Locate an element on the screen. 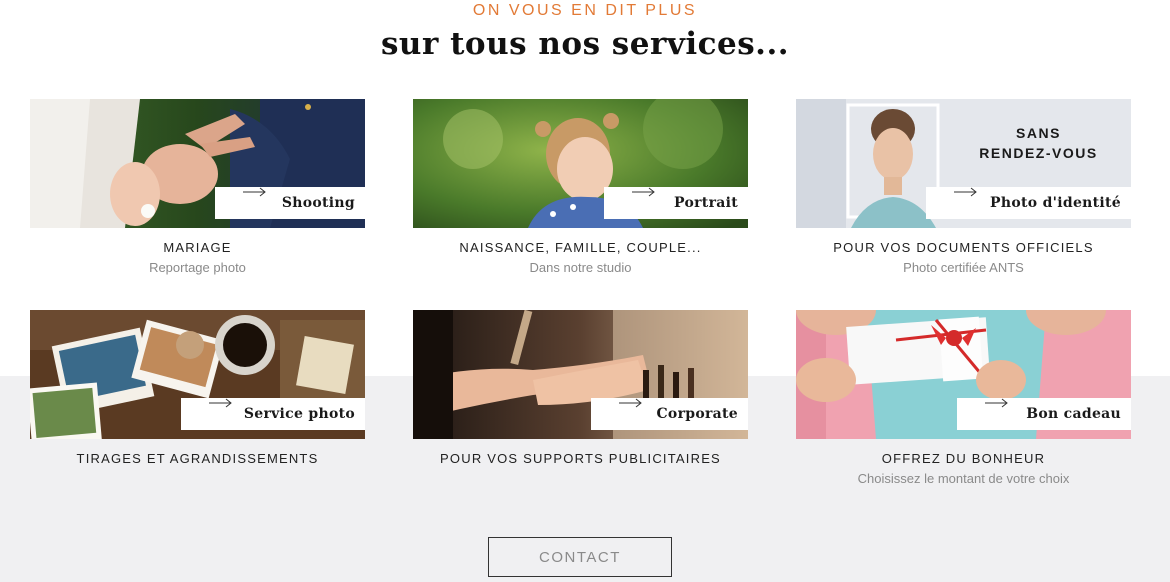 This screenshot has width=1170, height=582. gift-voucher-photo: Bon cadeau is located at coordinates (963, 374).